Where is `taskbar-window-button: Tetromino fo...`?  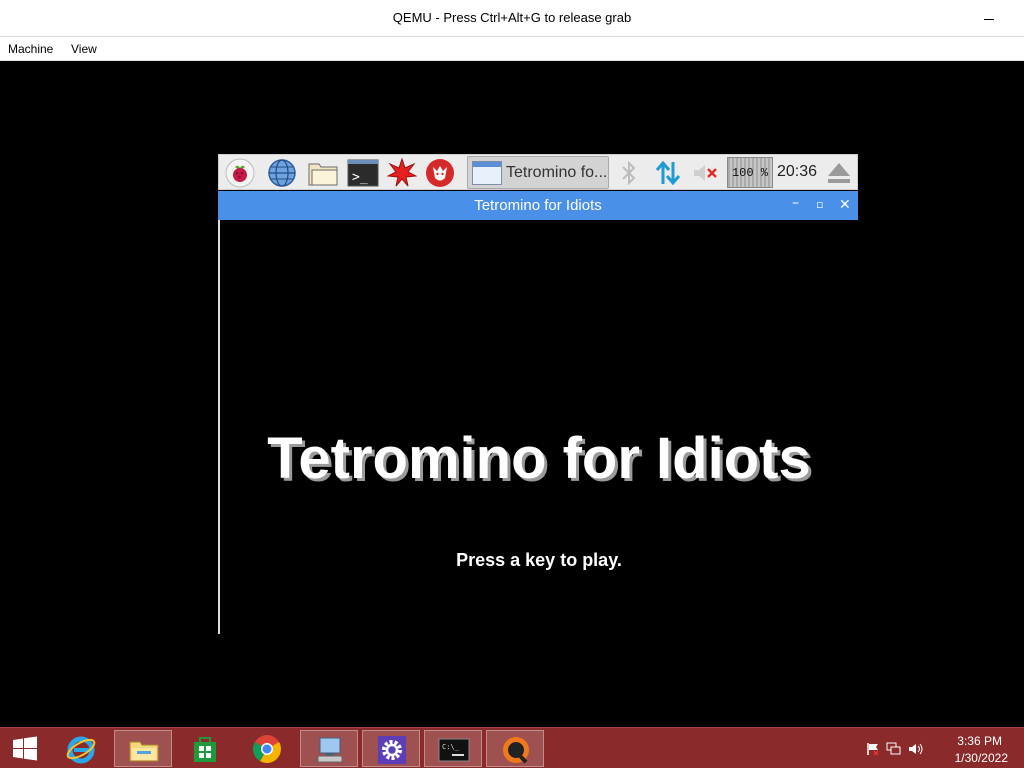 taskbar-window-button: Tetromino fo... is located at coordinates (538, 172).